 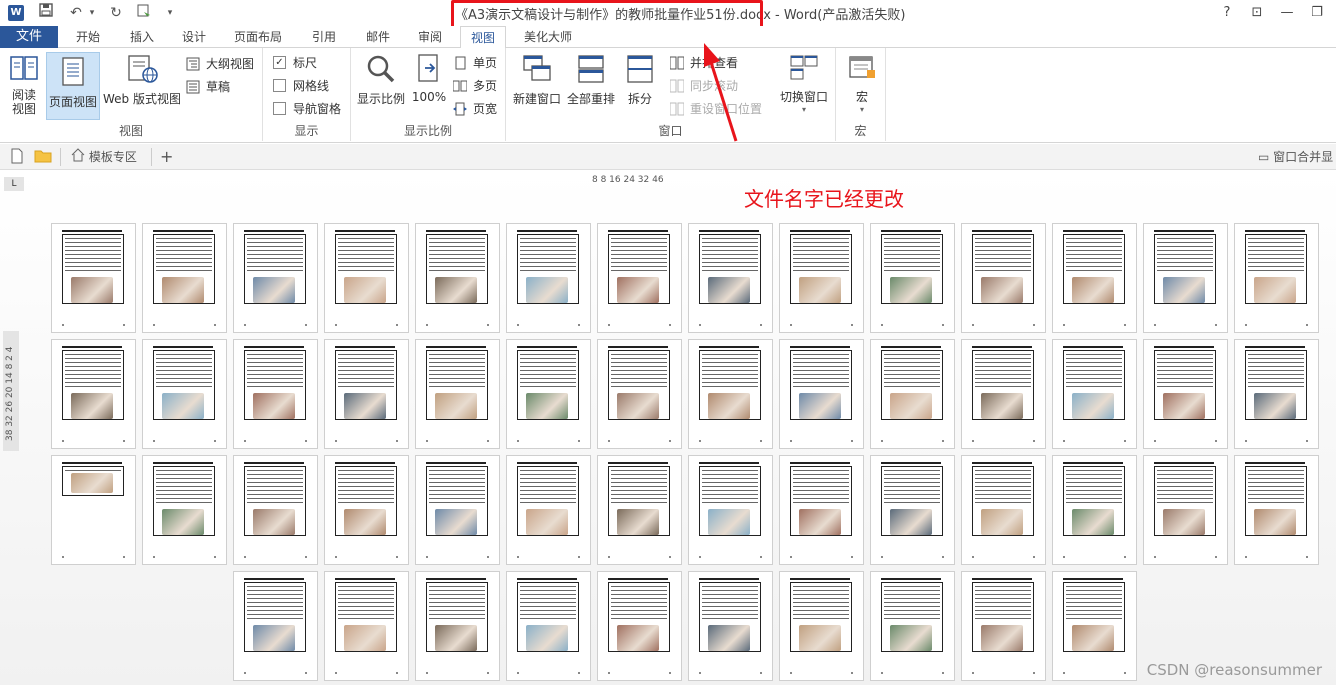 What do you see at coordinates (170, 13) in the screenshot?
I see `customize-quick-access-icon: ▾` at bounding box center [170, 13].